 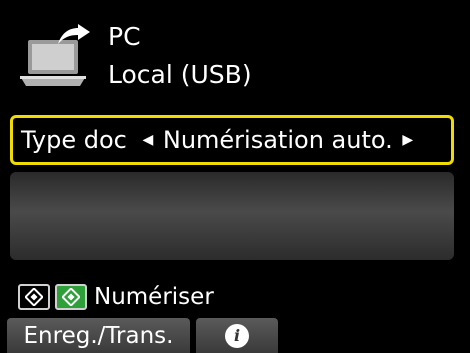 What do you see at coordinates (277, 140) in the screenshot?
I see `setting-value: Numérisation auto.` at bounding box center [277, 140].